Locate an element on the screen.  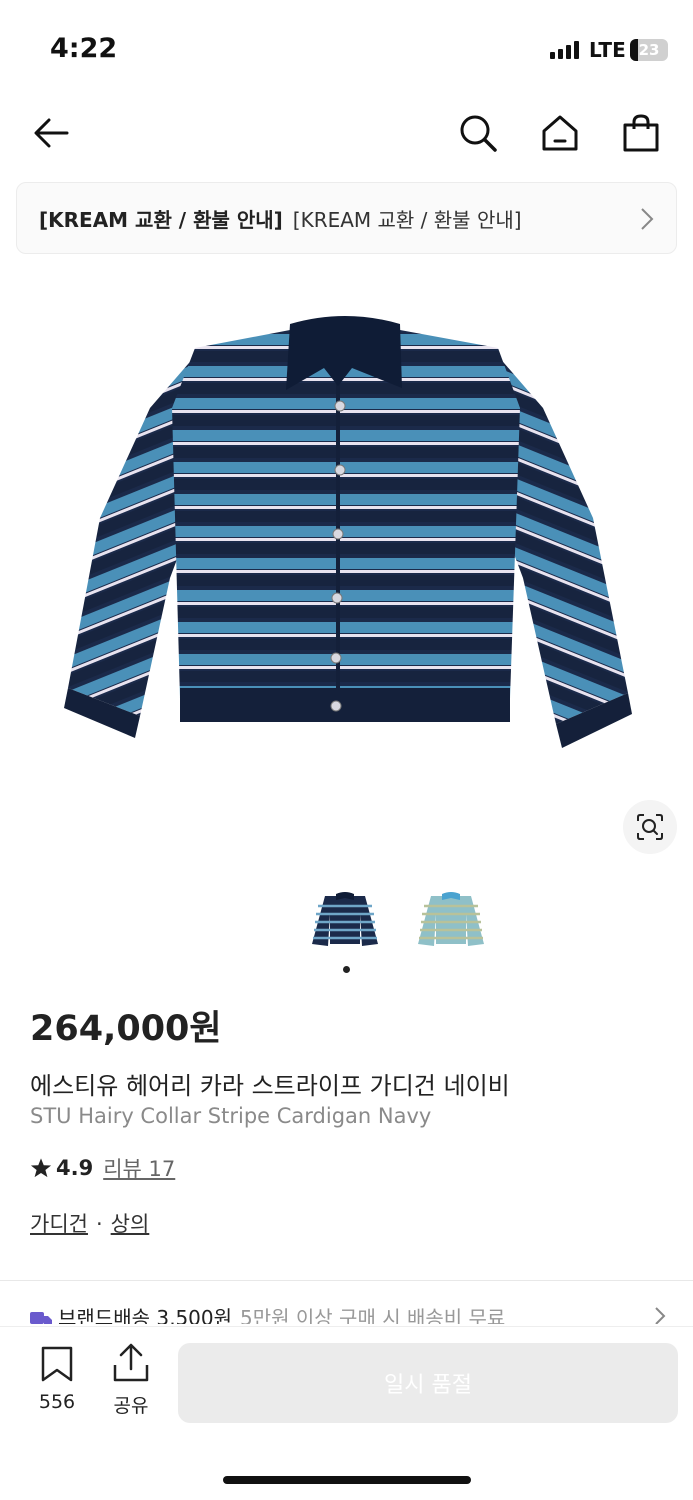
status-bar: 4:22 LTE 23 is located at coordinates (346, 50).